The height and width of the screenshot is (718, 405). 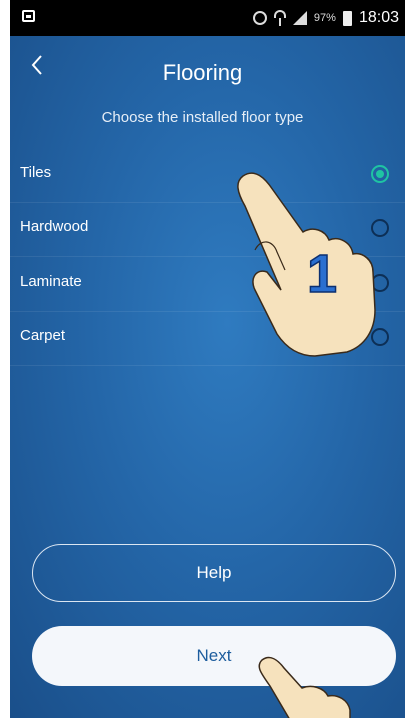 I want to click on option-label: Carpet, so click(x=43, y=335).